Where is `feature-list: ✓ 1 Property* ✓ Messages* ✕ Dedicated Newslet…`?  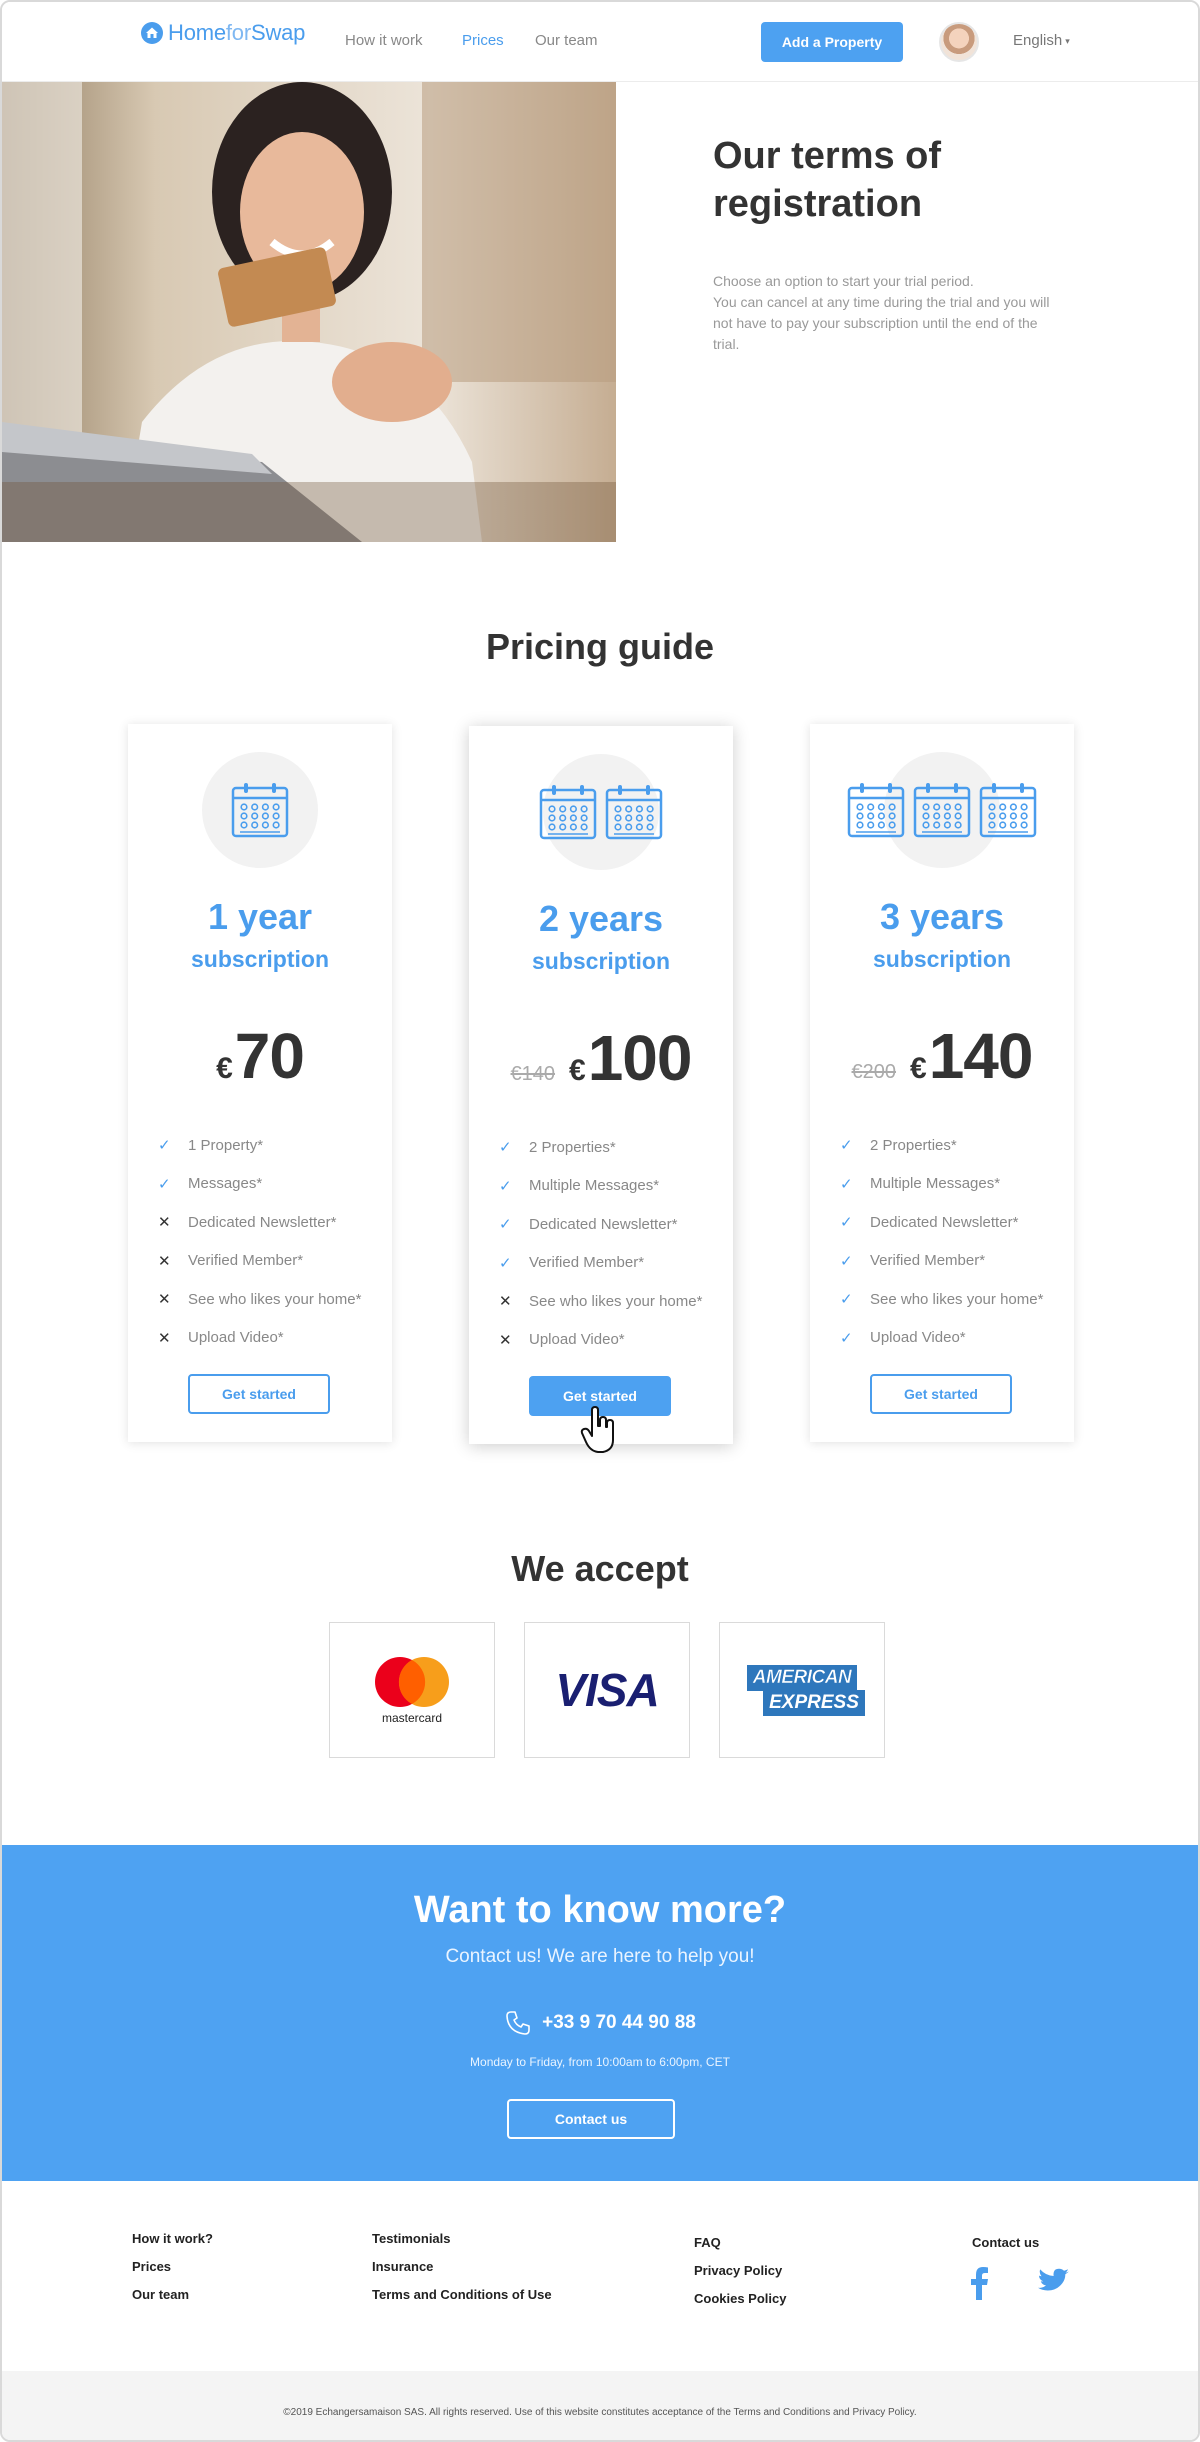
feature-list: ✓ 1 Property* ✓ Messages* ✕ Dedicated Newslet… is located at coordinates (273, 1241).